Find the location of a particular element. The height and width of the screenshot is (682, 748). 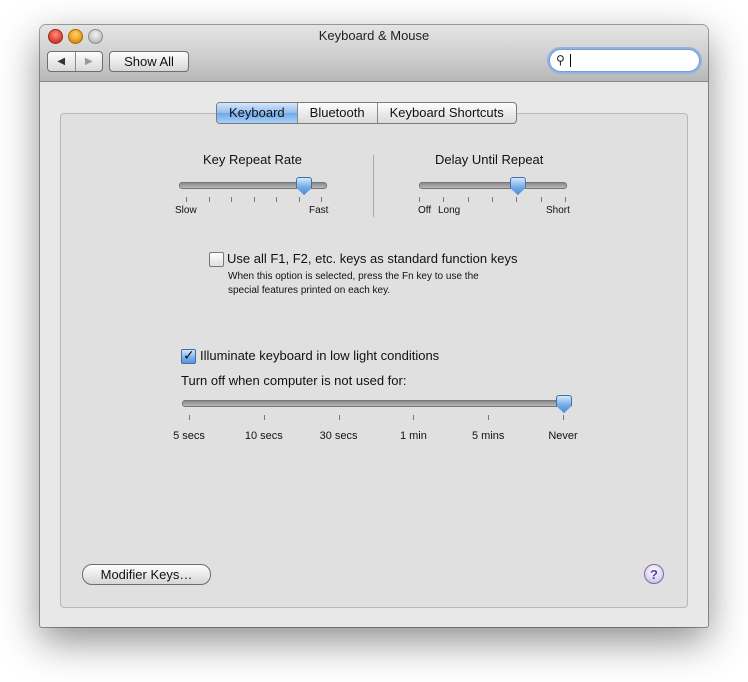

tab-bar: Keyboard Bluetooth Keyboard Shortcuts is located at coordinates (366, 113).